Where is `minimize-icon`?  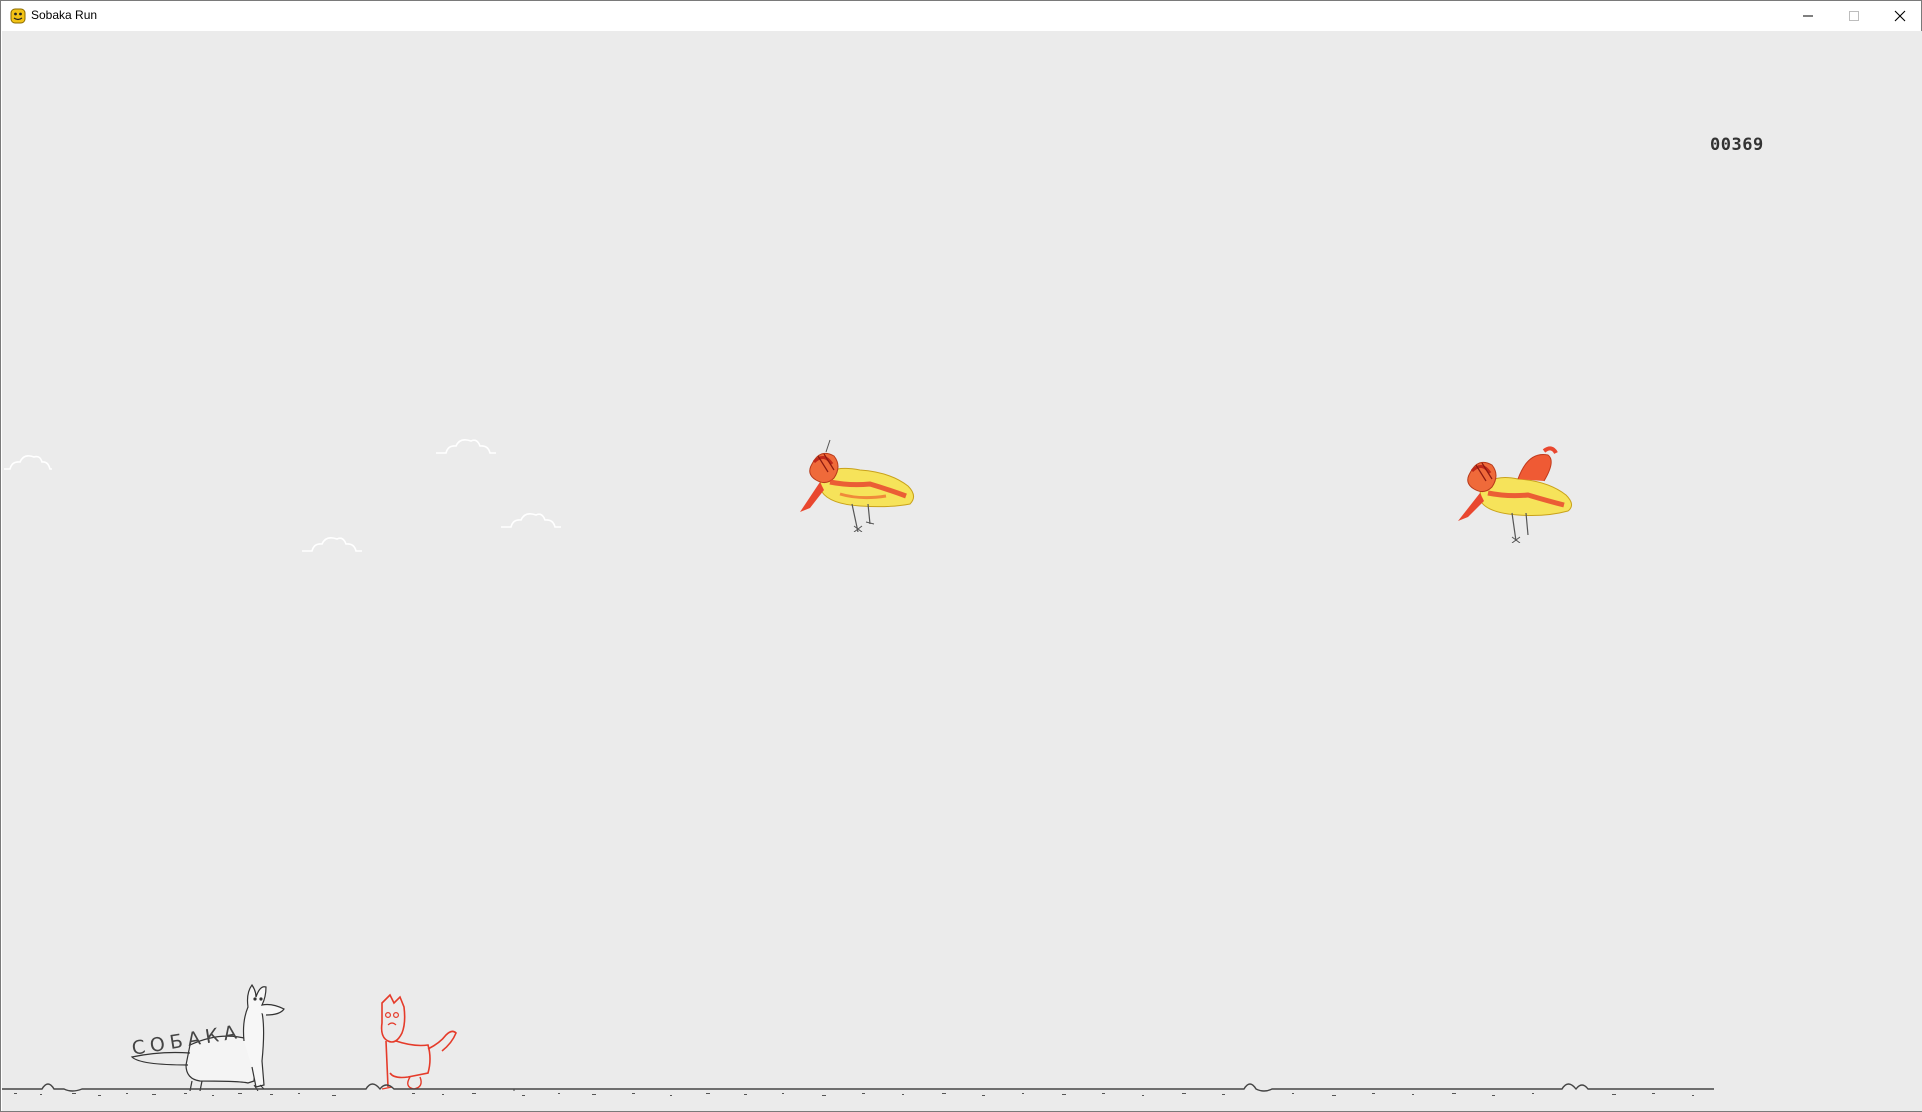
minimize-icon is located at coordinates (1808, 16).